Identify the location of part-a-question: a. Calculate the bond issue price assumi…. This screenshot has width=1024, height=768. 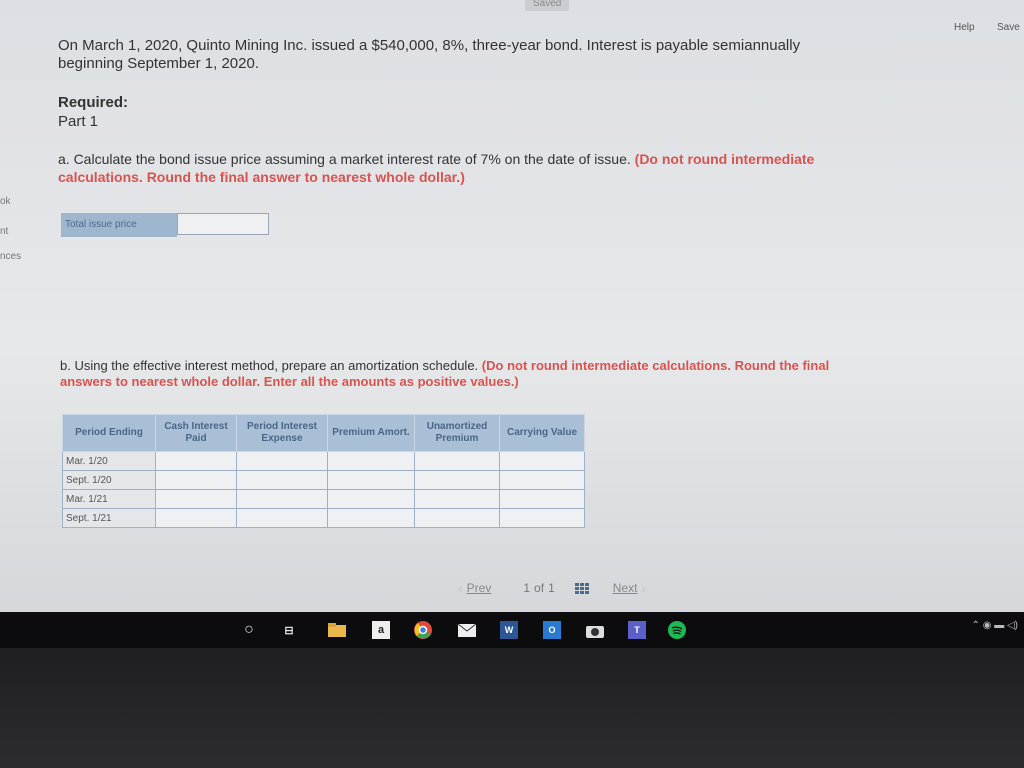
(448, 168).